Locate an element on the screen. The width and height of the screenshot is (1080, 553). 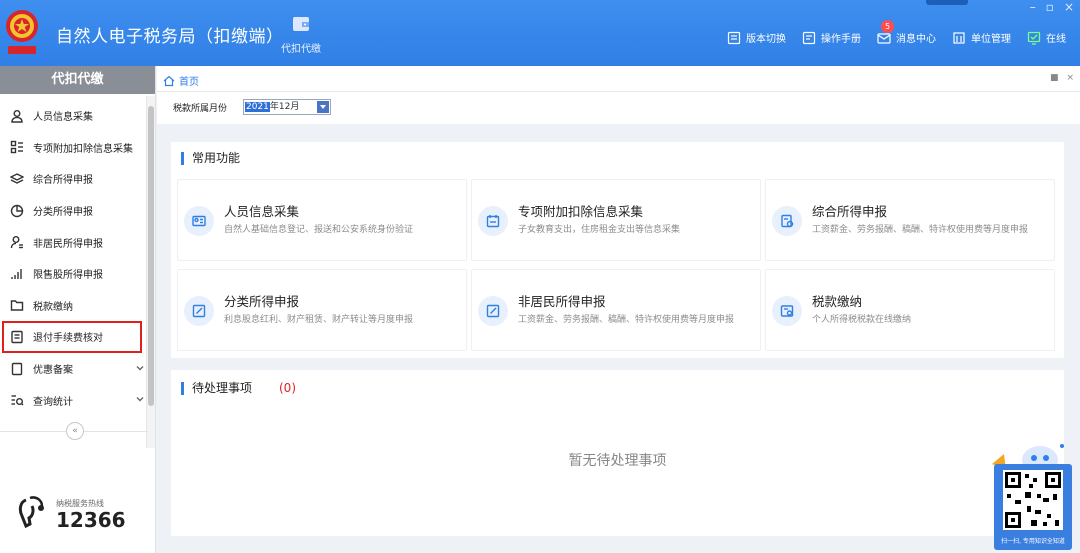
sidebar-item-restricted-stock: 限售股所得申报 is located at coordinates (73, 274).